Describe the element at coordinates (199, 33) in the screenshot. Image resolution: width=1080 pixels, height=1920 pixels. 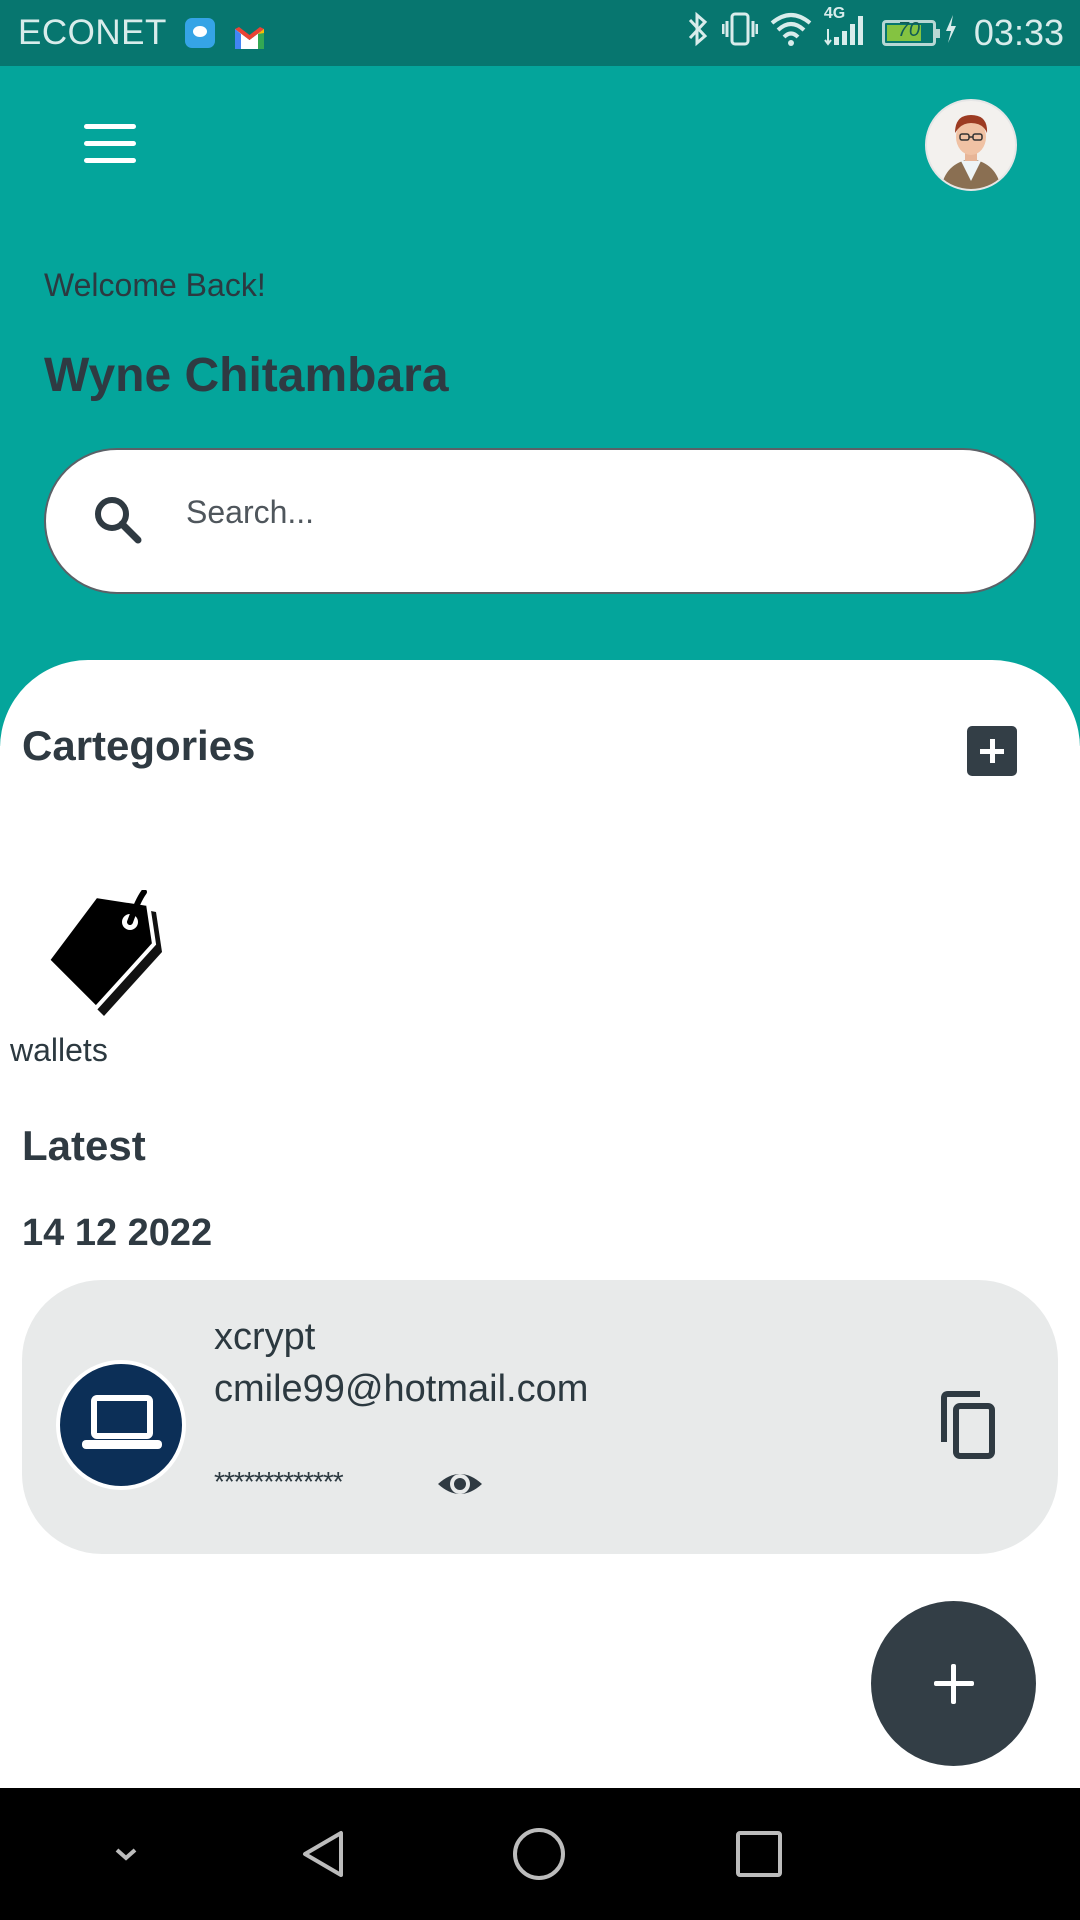
I see `chat-notification-icon` at that location.